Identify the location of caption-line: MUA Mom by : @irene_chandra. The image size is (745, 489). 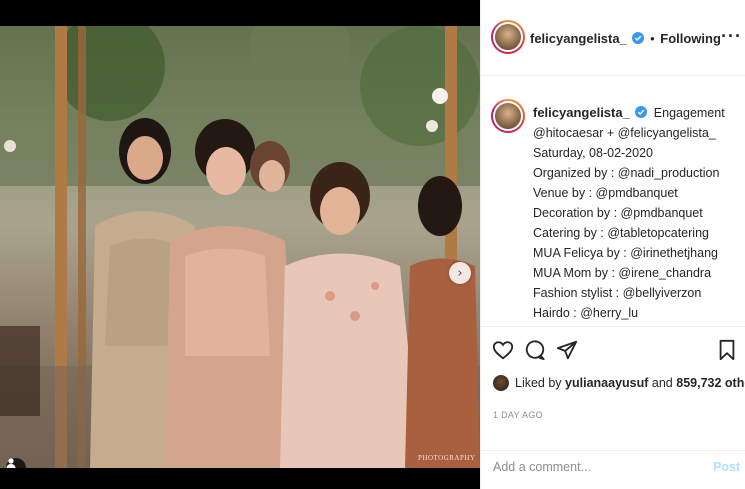
(622, 273).